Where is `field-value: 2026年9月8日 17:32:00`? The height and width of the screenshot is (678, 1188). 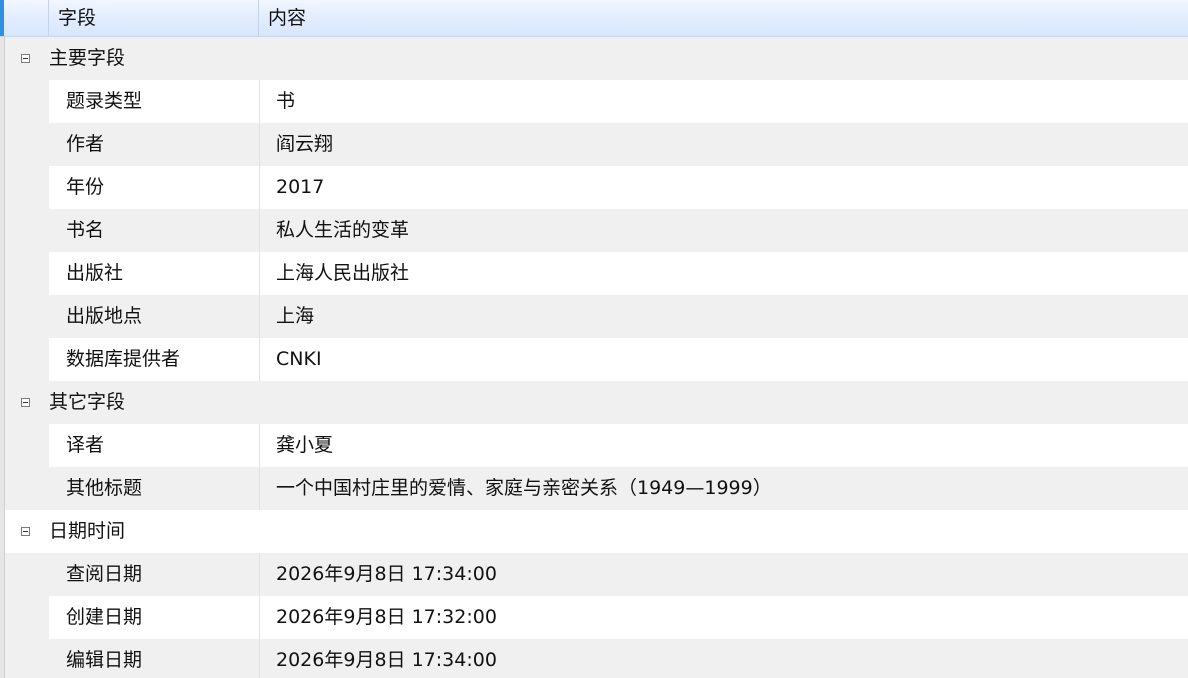 field-value: 2026年9月8日 17:32:00 is located at coordinates (379, 617).